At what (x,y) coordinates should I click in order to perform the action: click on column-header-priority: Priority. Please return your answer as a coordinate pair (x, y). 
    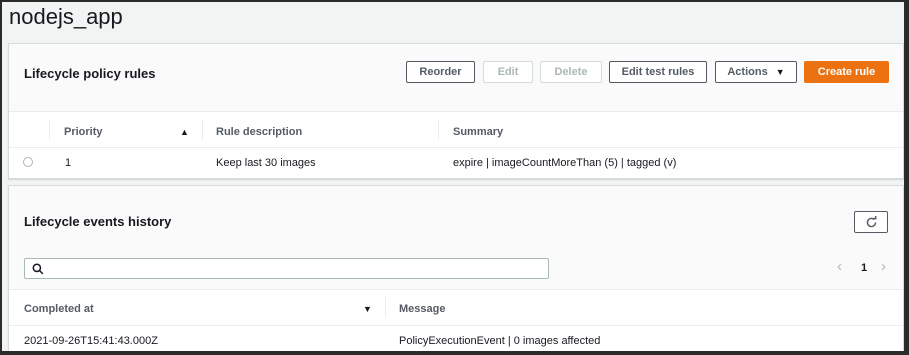
    Looking at the image, I should click on (83, 132).